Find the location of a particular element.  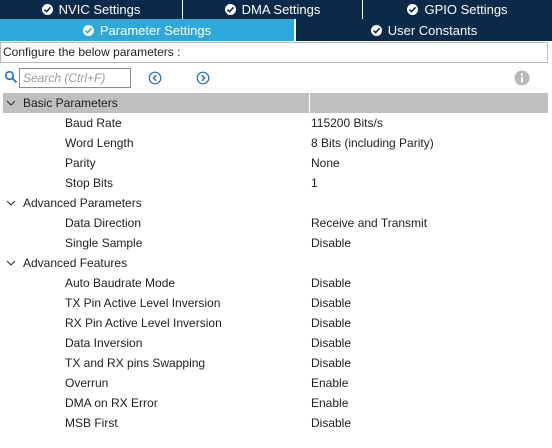

param-row-dma-on-rx-error: DMA on RX Error Enable is located at coordinates (274, 403).